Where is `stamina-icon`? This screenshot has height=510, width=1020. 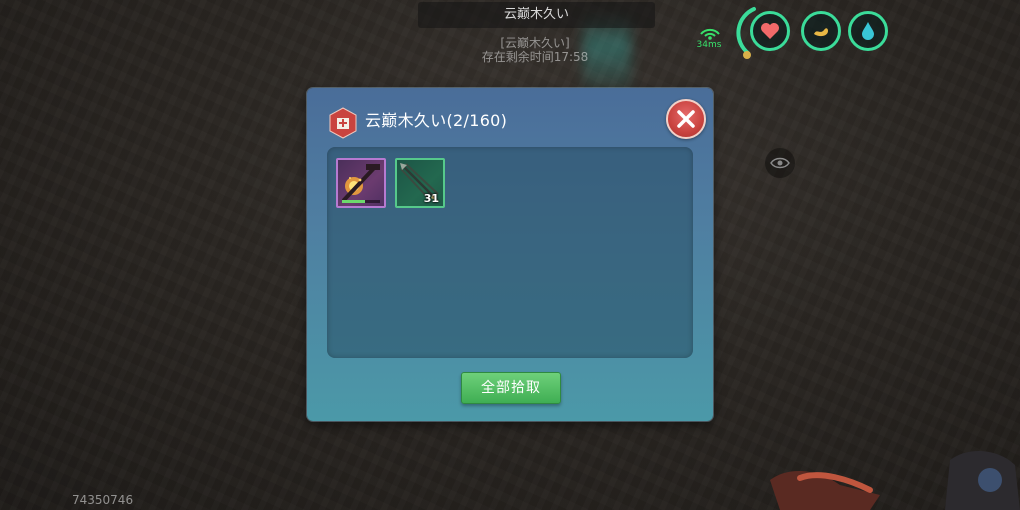 stamina-icon is located at coordinates (821, 32).